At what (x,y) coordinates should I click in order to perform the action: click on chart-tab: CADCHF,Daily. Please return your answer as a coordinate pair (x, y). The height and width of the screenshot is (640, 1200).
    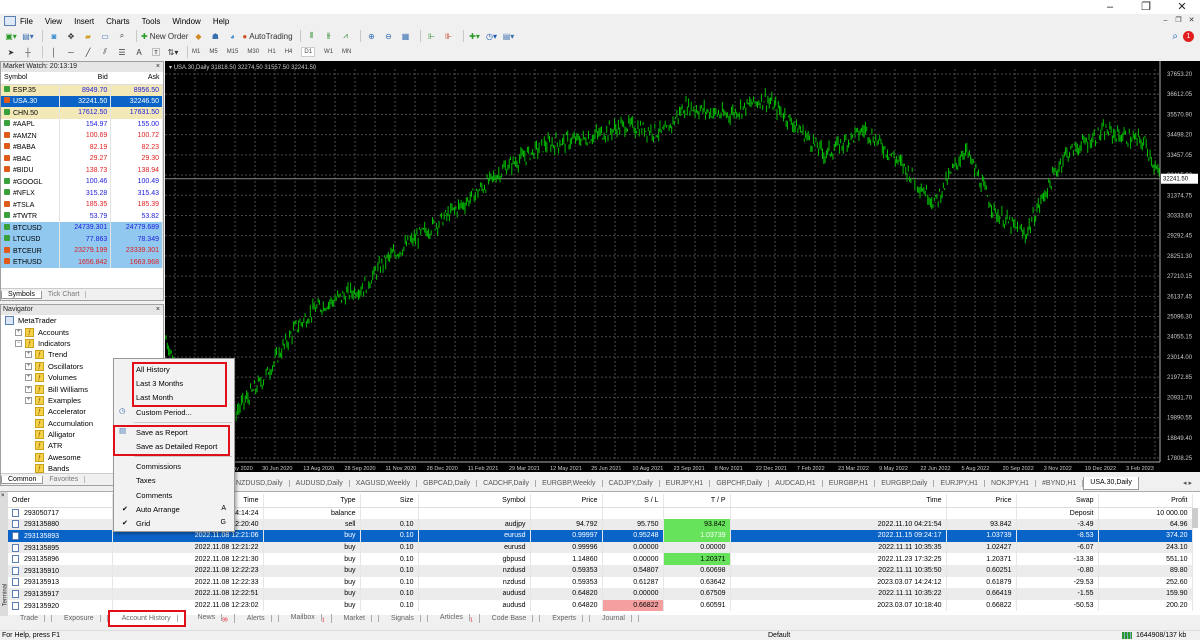
    Looking at the image, I should click on (507, 483).